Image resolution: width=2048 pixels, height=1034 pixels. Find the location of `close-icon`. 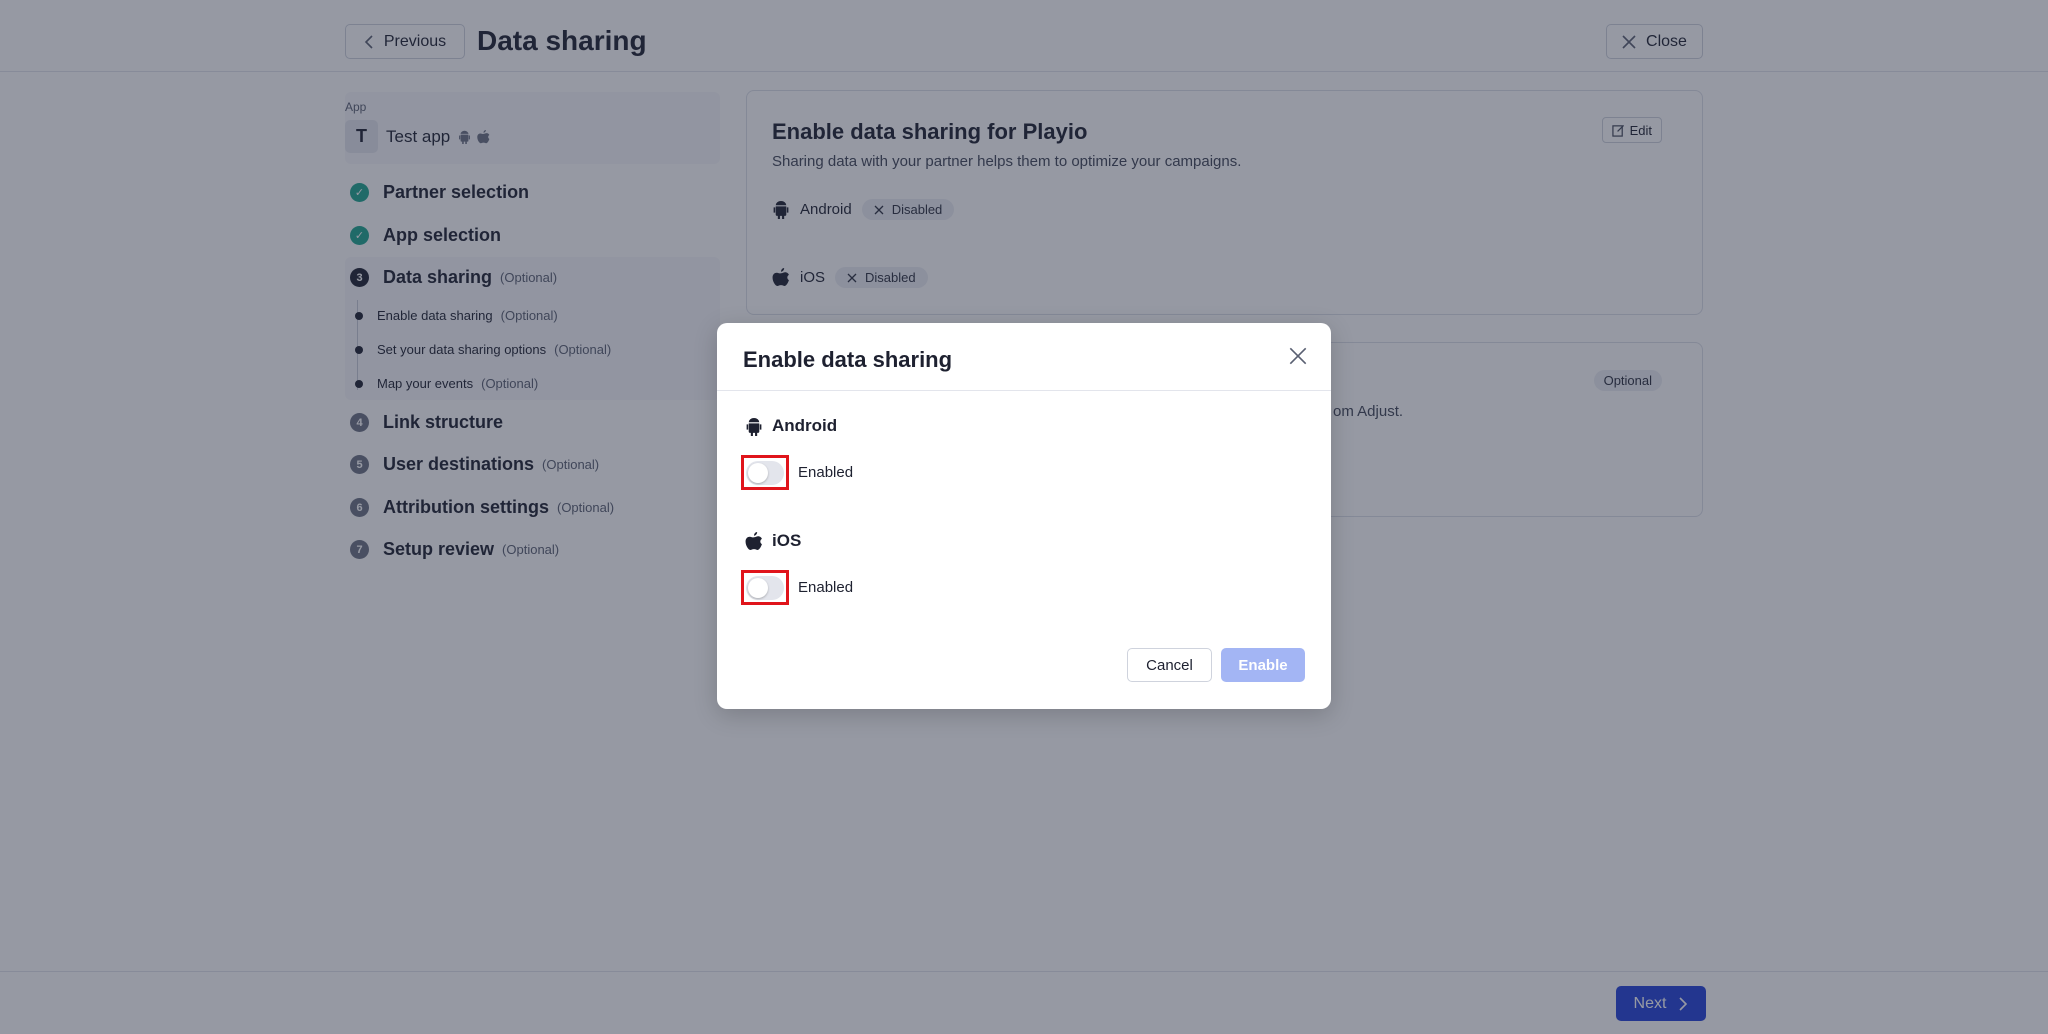

close-icon is located at coordinates (1298, 356).